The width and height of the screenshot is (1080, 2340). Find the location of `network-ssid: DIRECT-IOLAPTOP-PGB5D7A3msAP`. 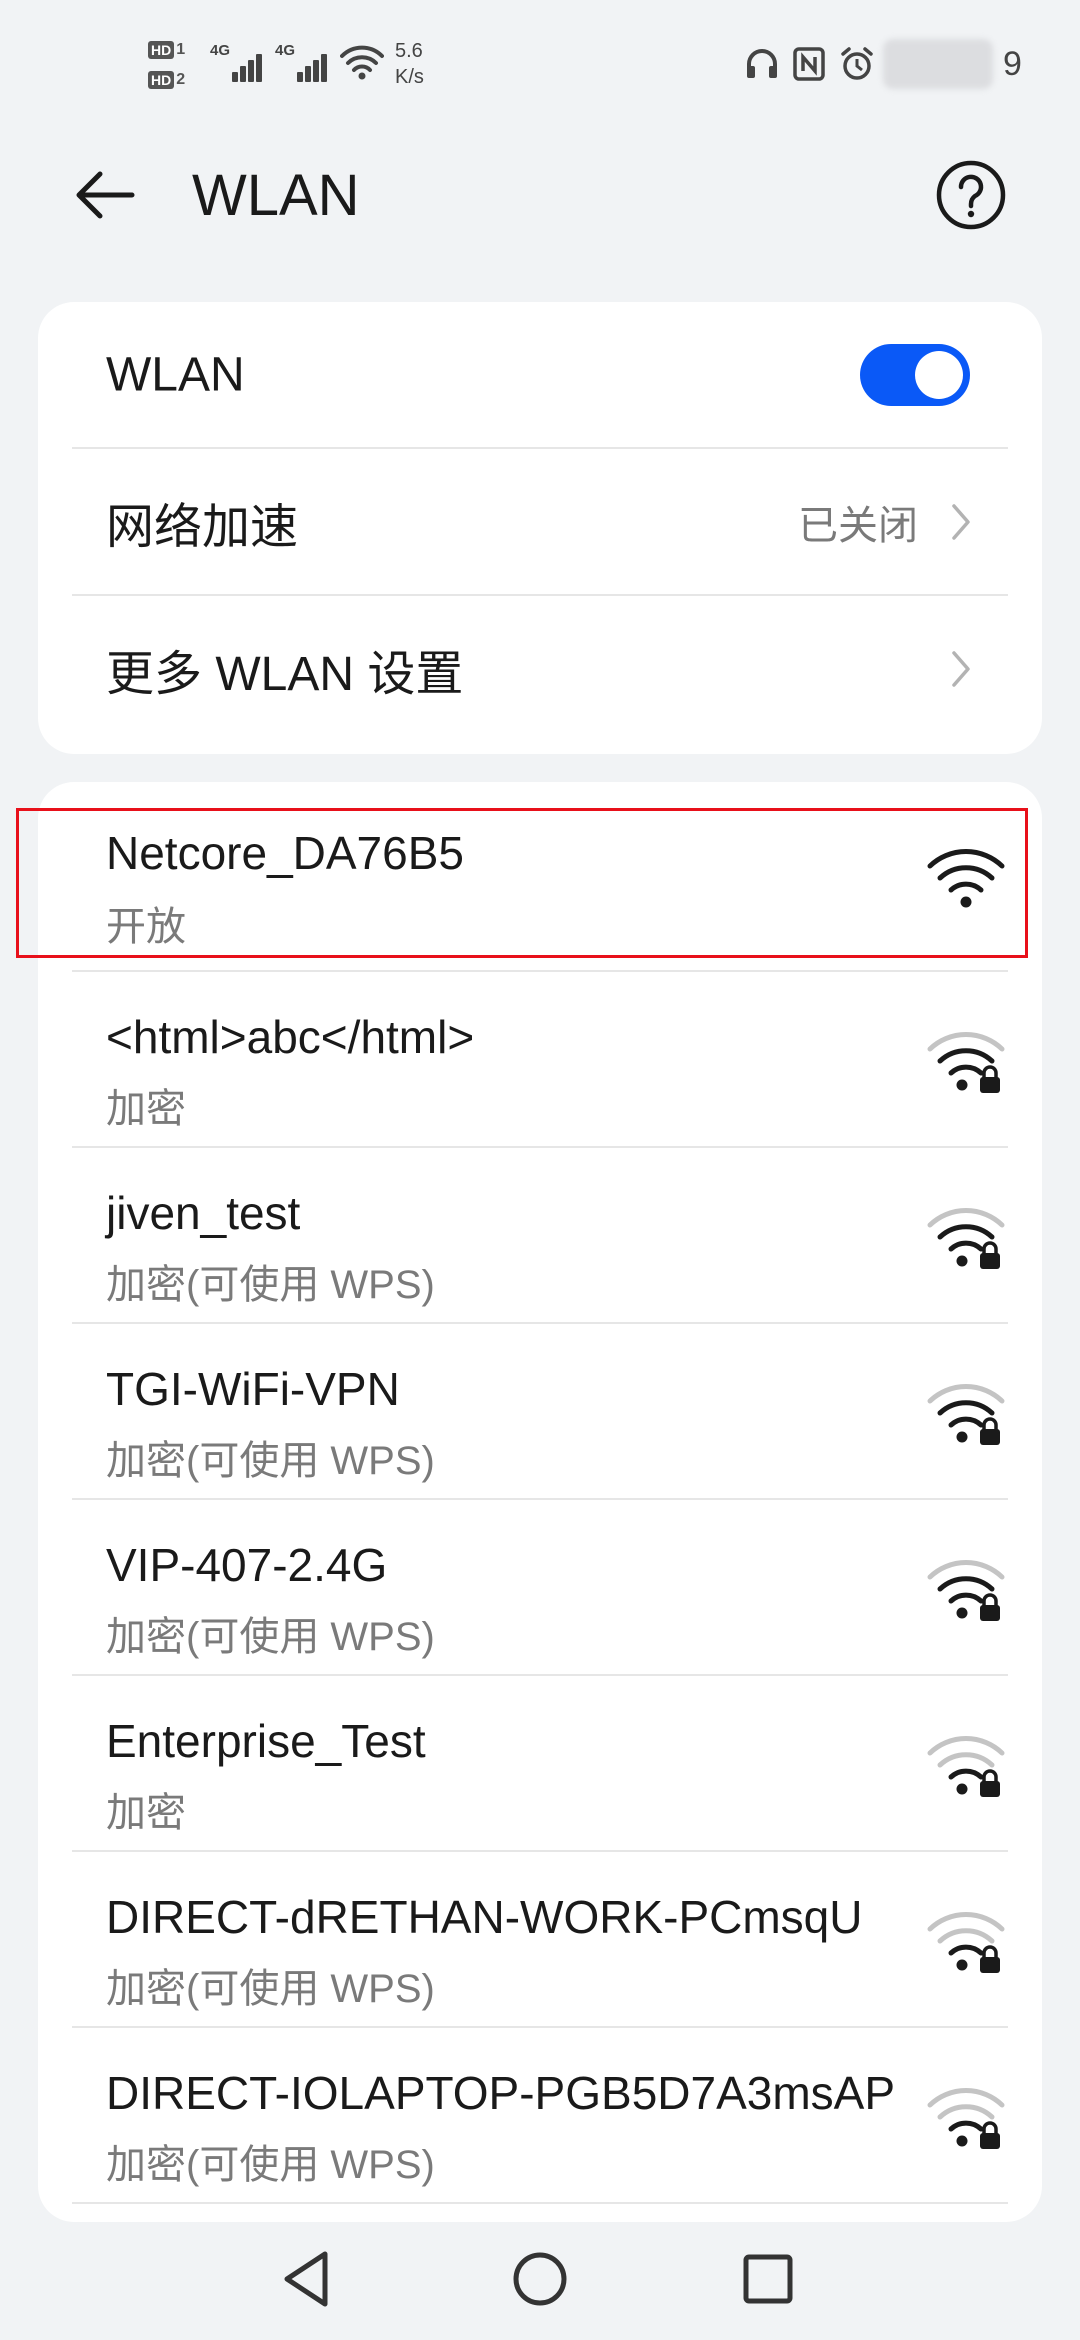

network-ssid: DIRECT-IOLAPTOP-PGB5D7A3msAP is located at coordinates (501, 2093).